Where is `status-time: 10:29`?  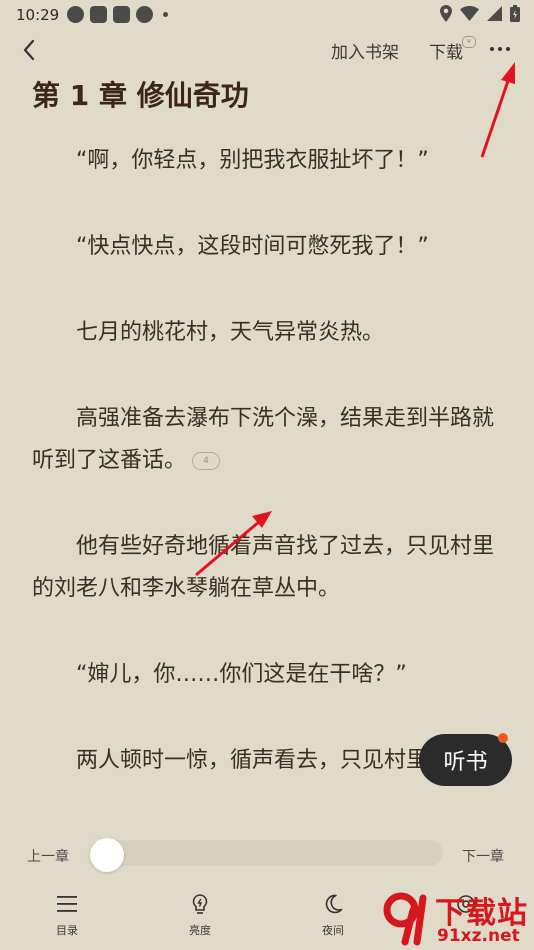 status-time: 10:29 is located at coordinates (38, 15).